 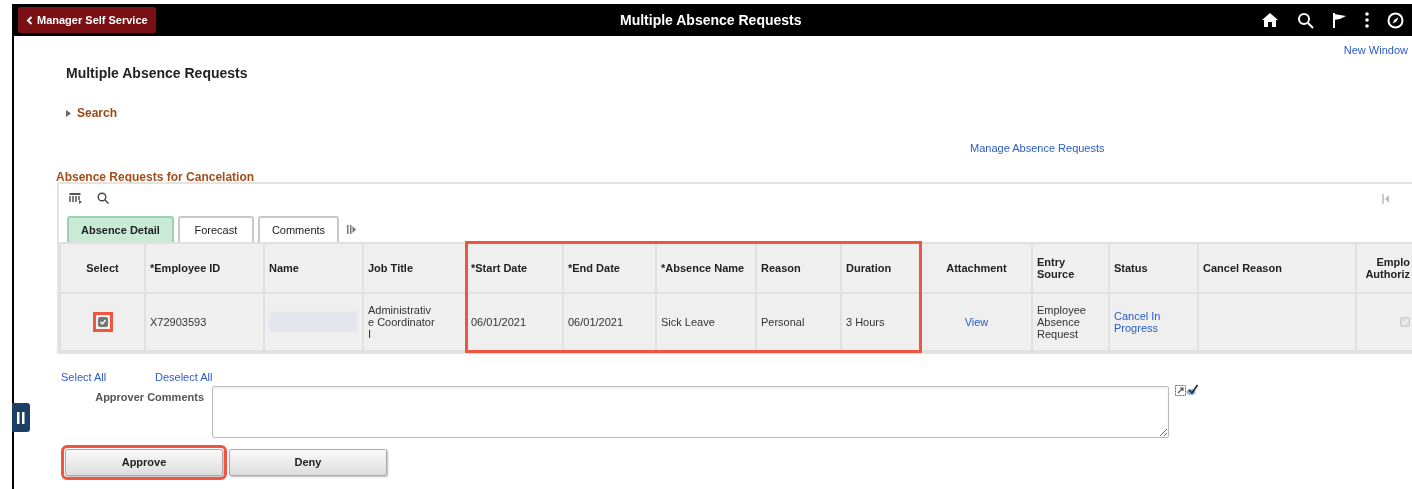 I want to click on search-toggle: Search, so click(x=92, y=113).